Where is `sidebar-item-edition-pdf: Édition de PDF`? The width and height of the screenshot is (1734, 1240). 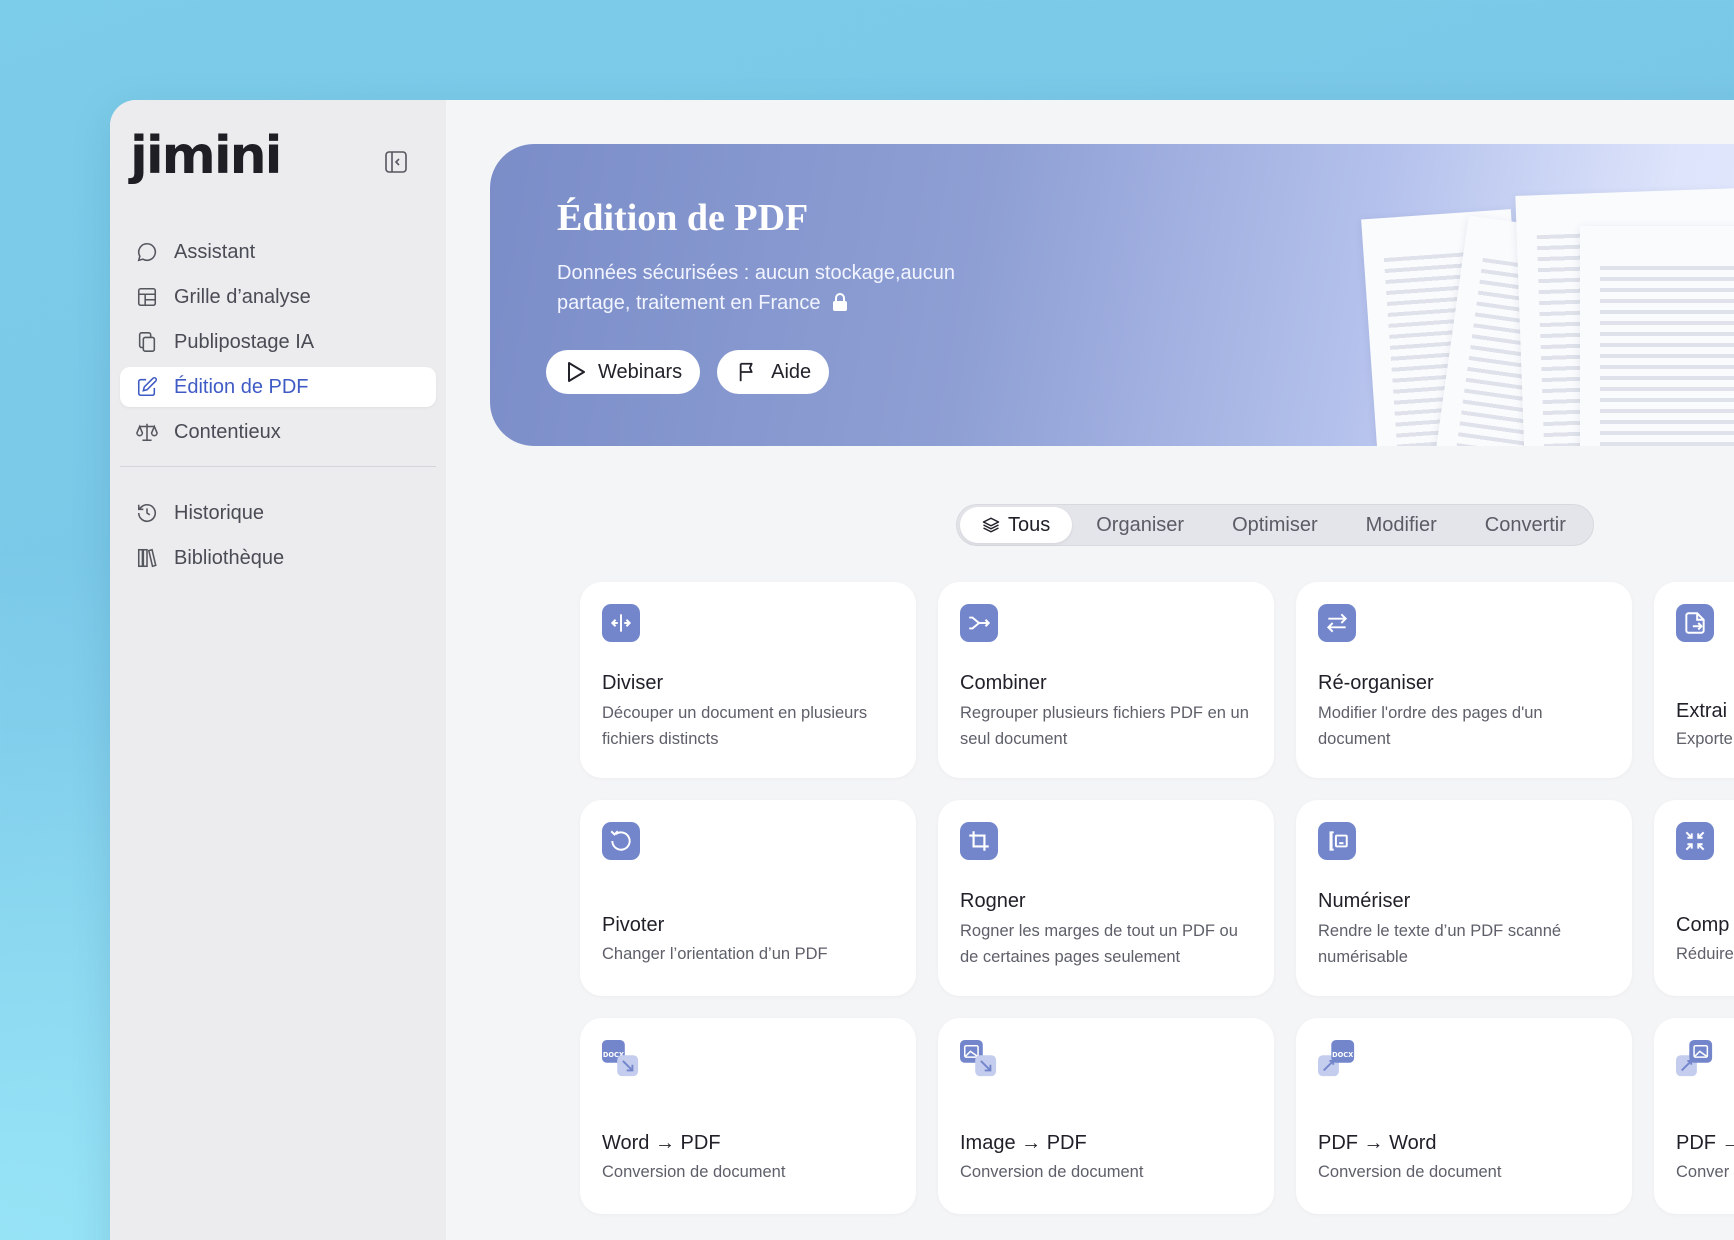 sidebar-item-edition-pdf: Édition de PDF is located at coordinates (278, 387).